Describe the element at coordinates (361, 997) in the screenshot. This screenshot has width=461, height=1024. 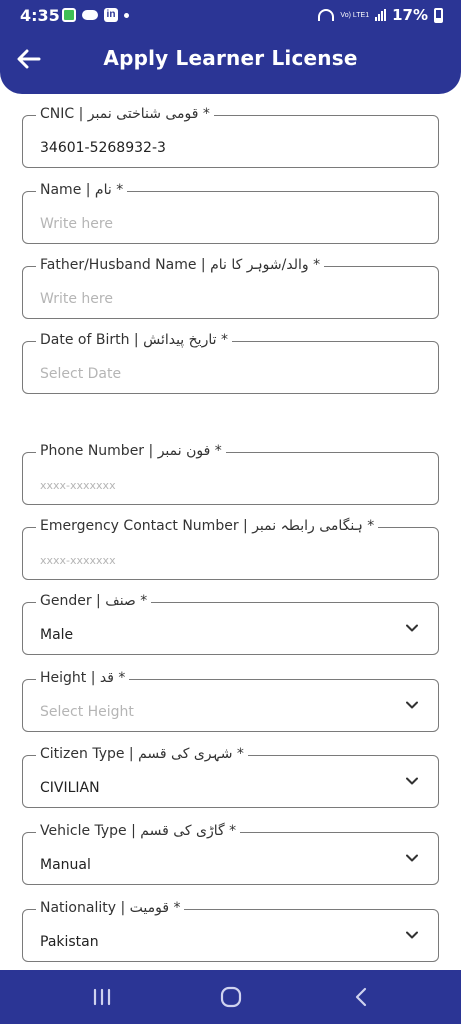
I see `back-icon` at that location.